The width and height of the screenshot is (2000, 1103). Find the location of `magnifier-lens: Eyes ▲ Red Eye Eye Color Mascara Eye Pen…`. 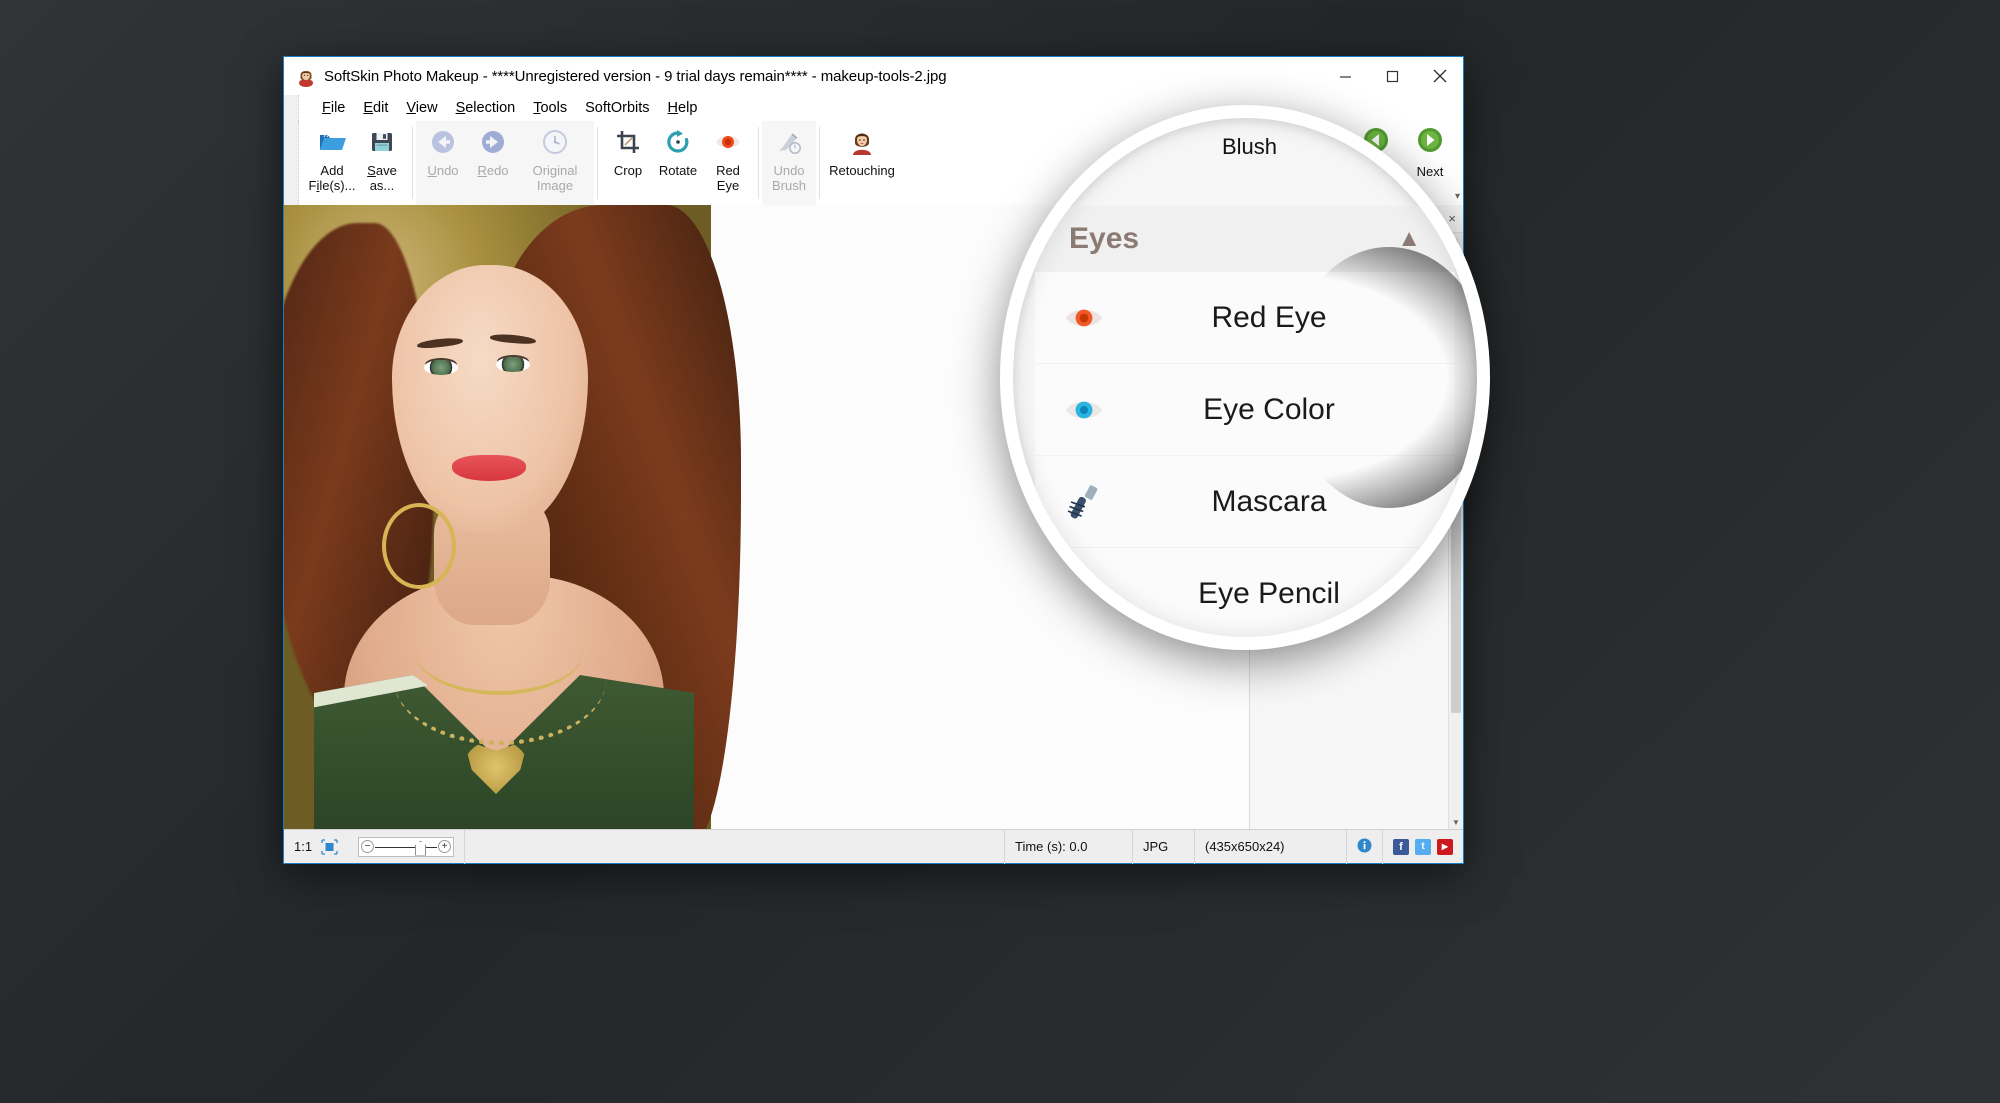

magnifier-lens: Eyes ▲ Red Eye Eye Color Mascara Eye Pen… is located at coordinates (1245, 377).